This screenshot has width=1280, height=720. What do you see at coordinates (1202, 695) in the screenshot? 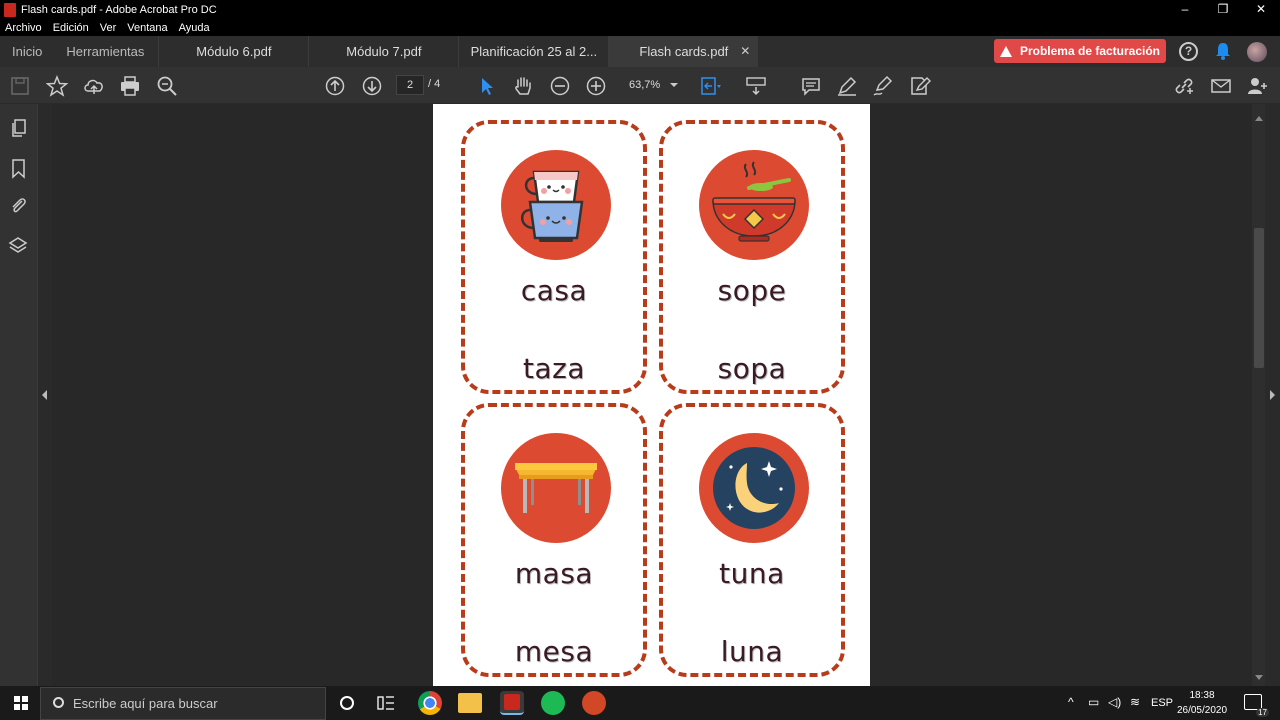
I see `clock-time: 18:38` at bounding box center [1202, 695].